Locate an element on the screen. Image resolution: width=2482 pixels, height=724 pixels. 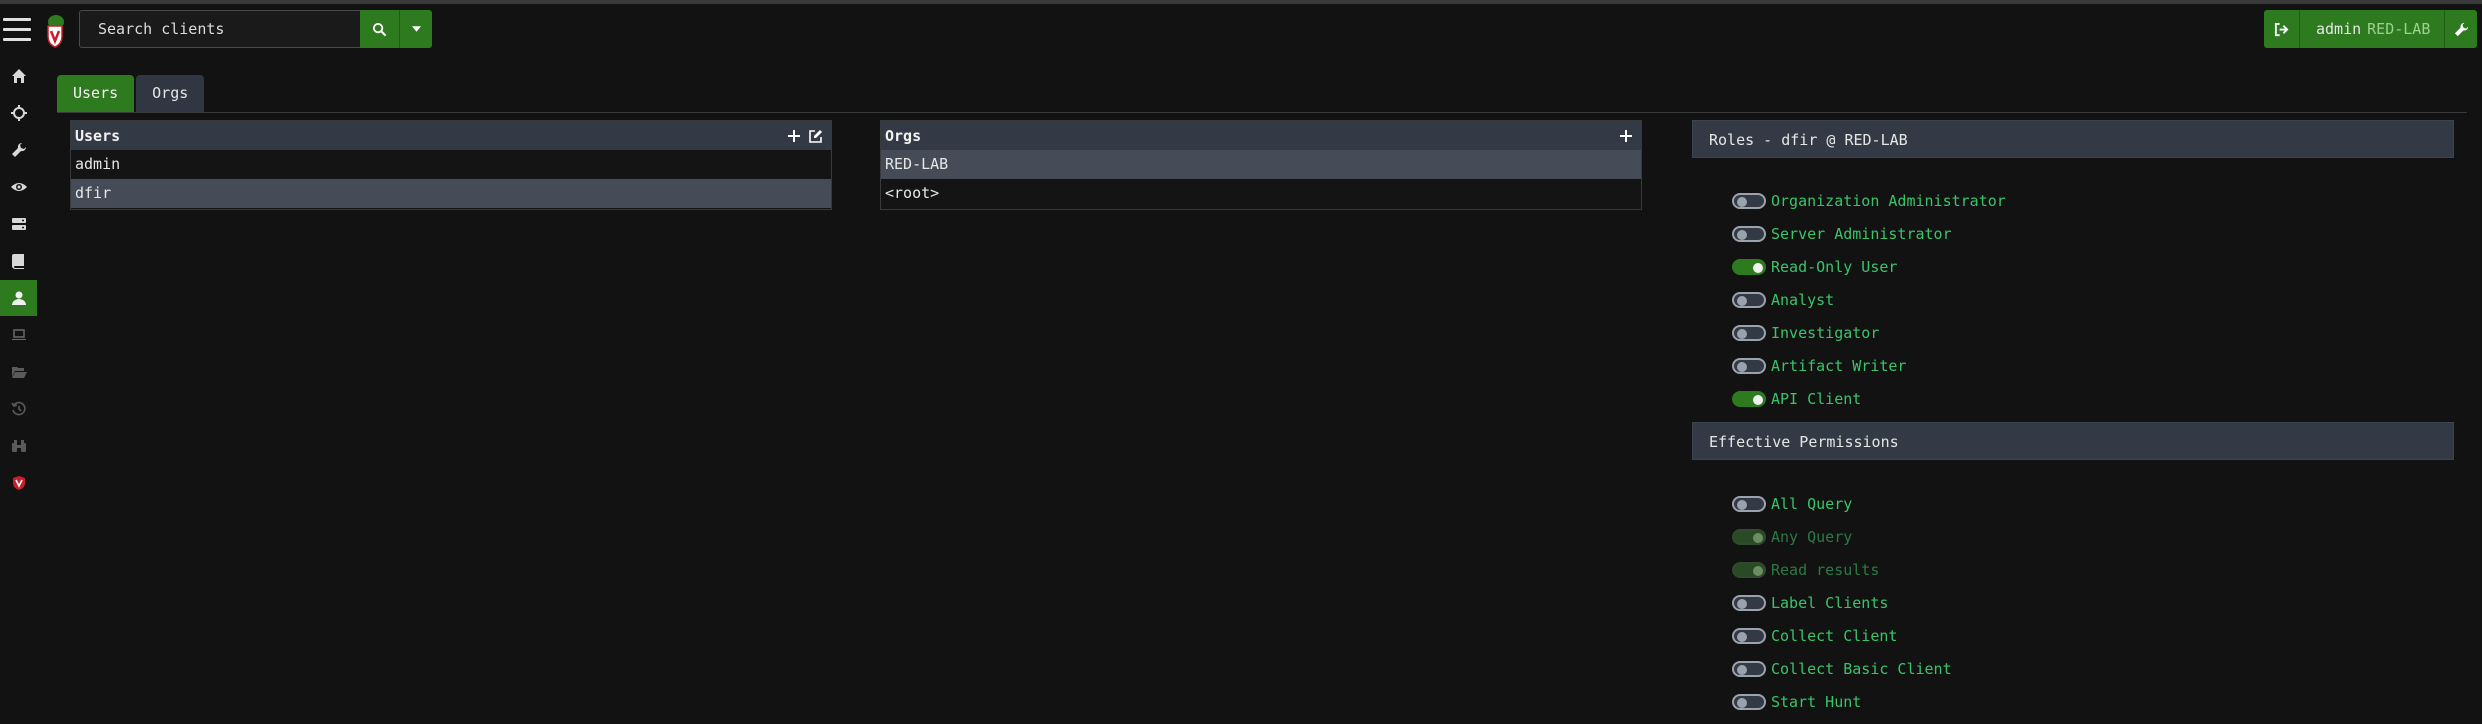
sign-out-icon is located at coordinates (2281, 29).